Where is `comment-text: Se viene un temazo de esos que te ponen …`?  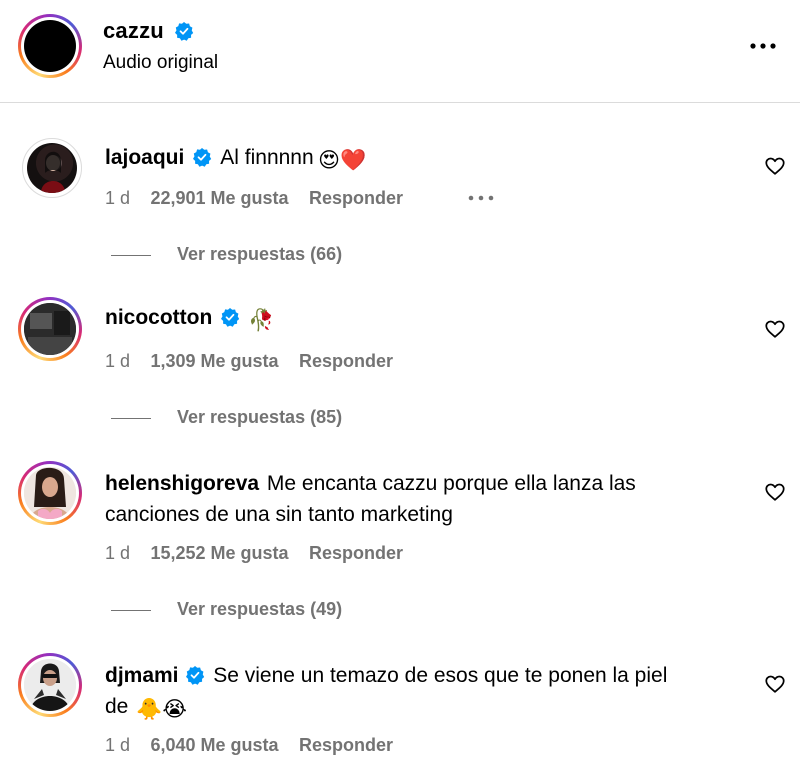 comment-text: Se viene un temazo de esos que te ponen … is located at coordinates (440, 675).